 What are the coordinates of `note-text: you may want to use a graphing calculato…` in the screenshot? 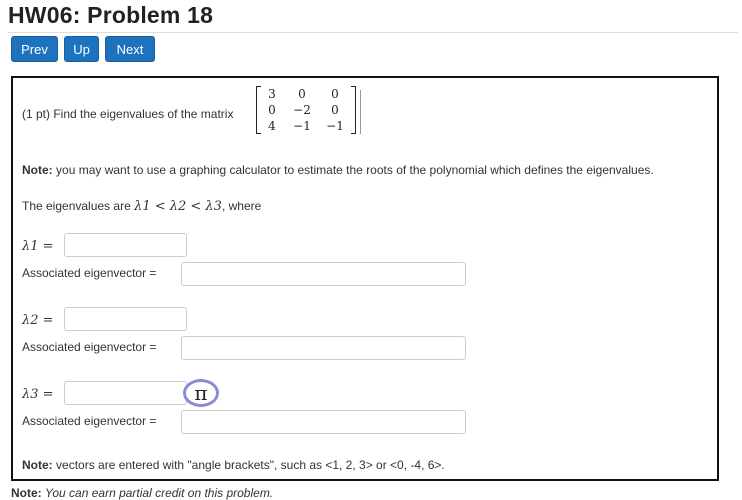 It's located at (355, 170).